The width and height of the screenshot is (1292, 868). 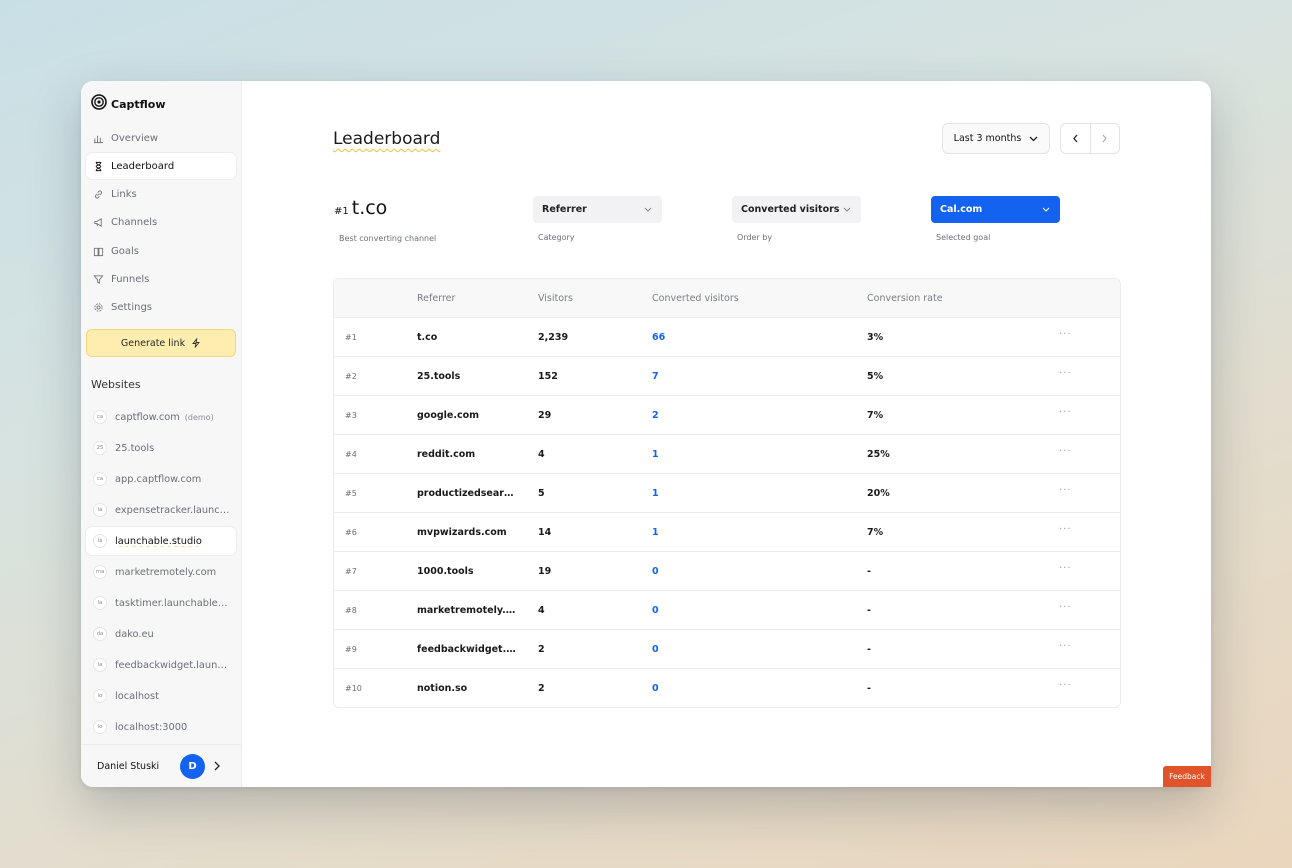 What do you see at coordinates (161, 479) in the screenshot?
I see `website-item: ca app.captflow.com` at bounding box center [161, 479].